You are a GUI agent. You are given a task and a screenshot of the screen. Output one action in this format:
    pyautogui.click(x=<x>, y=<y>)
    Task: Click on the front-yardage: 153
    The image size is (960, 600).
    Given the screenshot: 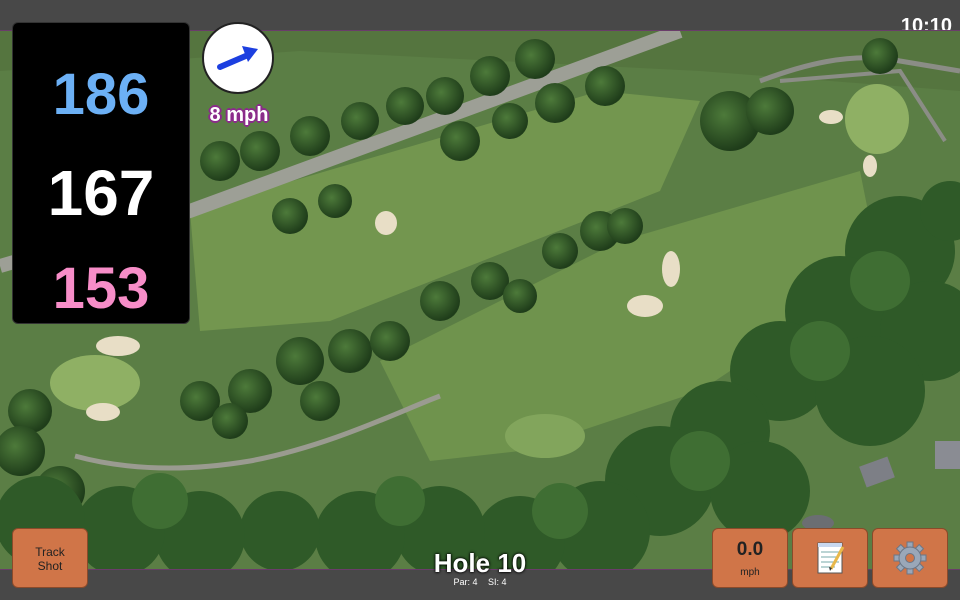 What is the action you would take?
    pyautogui.click(x=101, y=288)
    